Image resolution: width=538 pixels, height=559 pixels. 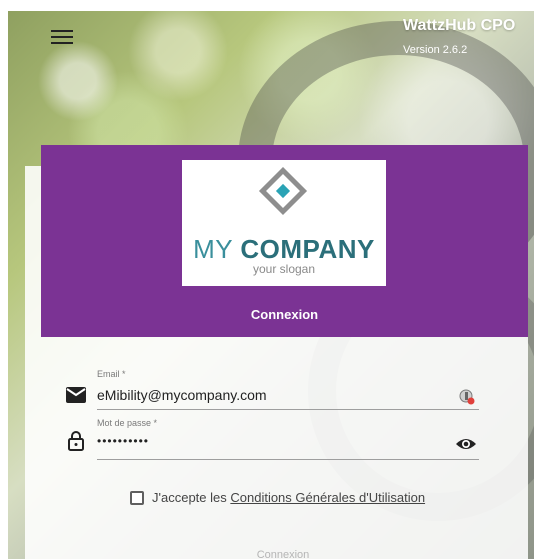 What do you see at coordinates (284, 314) in the screenshot?
I see `login-header-title: Connexion` at bounding box center [284, 314].